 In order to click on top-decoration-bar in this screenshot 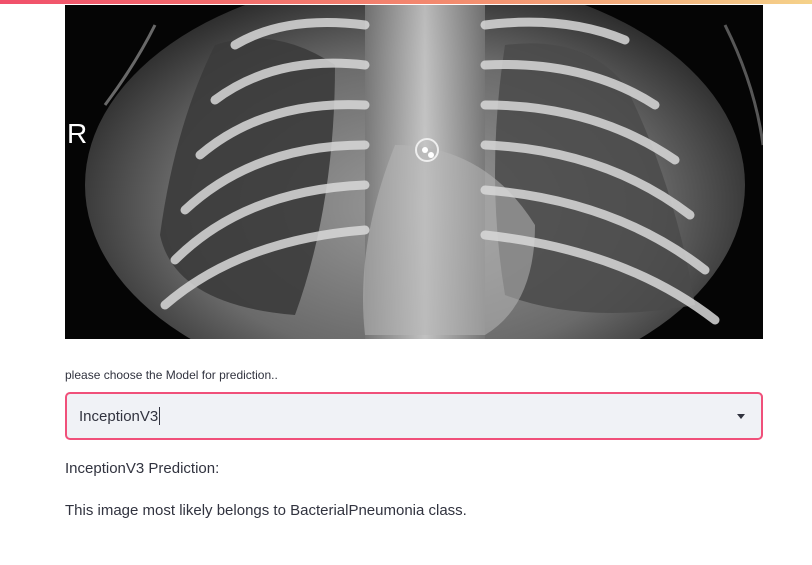, I will do `click(406, 2)`.